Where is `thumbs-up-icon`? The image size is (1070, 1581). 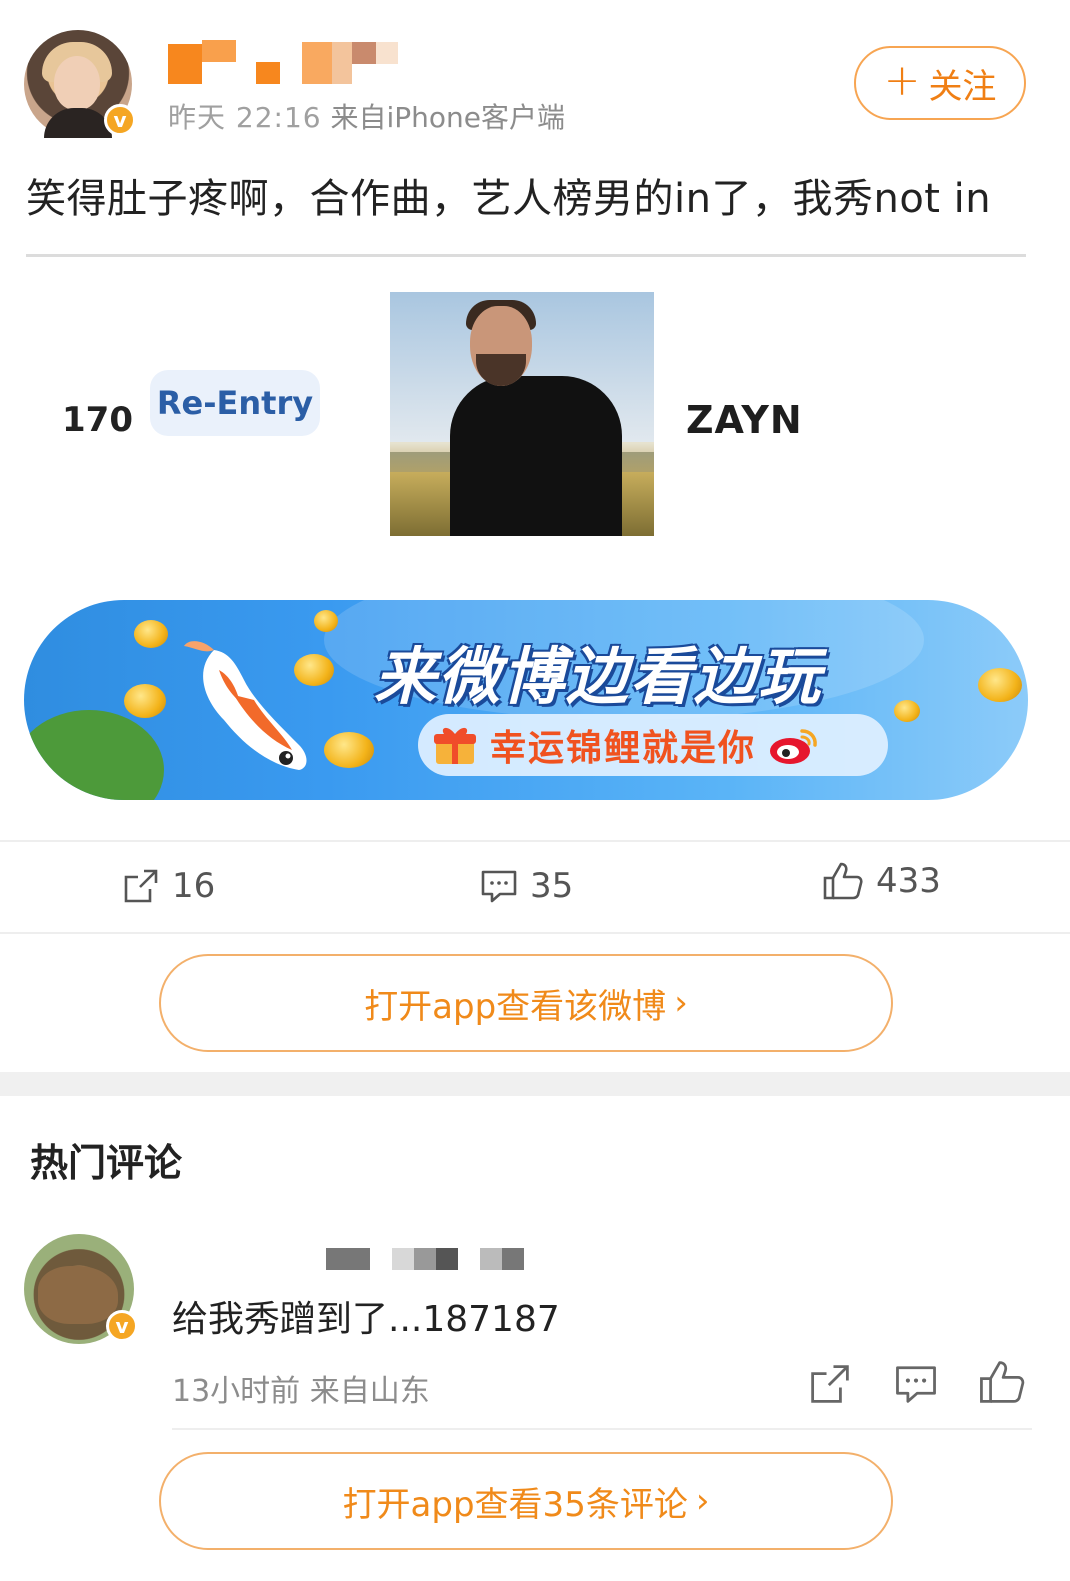 thumbs-up-icon is located at coordinates (843, 881).